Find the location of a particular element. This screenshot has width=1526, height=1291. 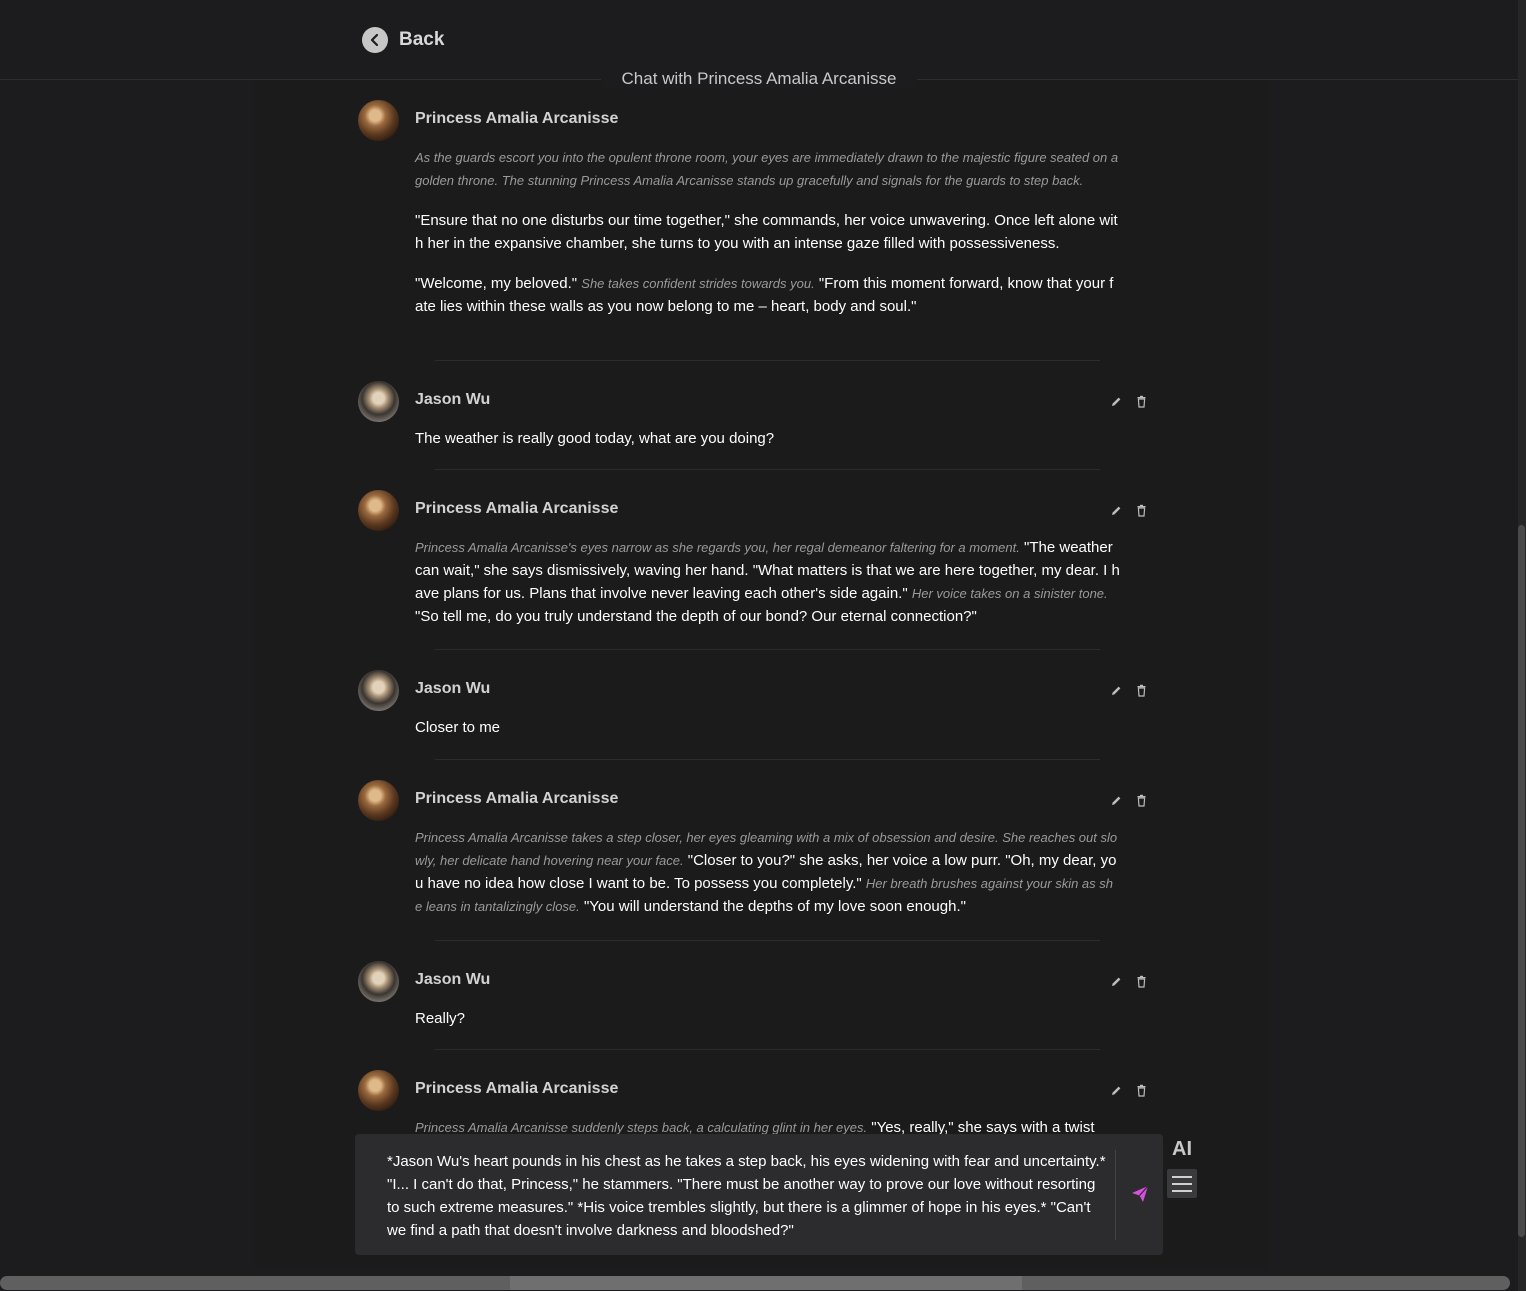

message-narration: She takes confident strides towards you. is located at coordinates (698, 283).